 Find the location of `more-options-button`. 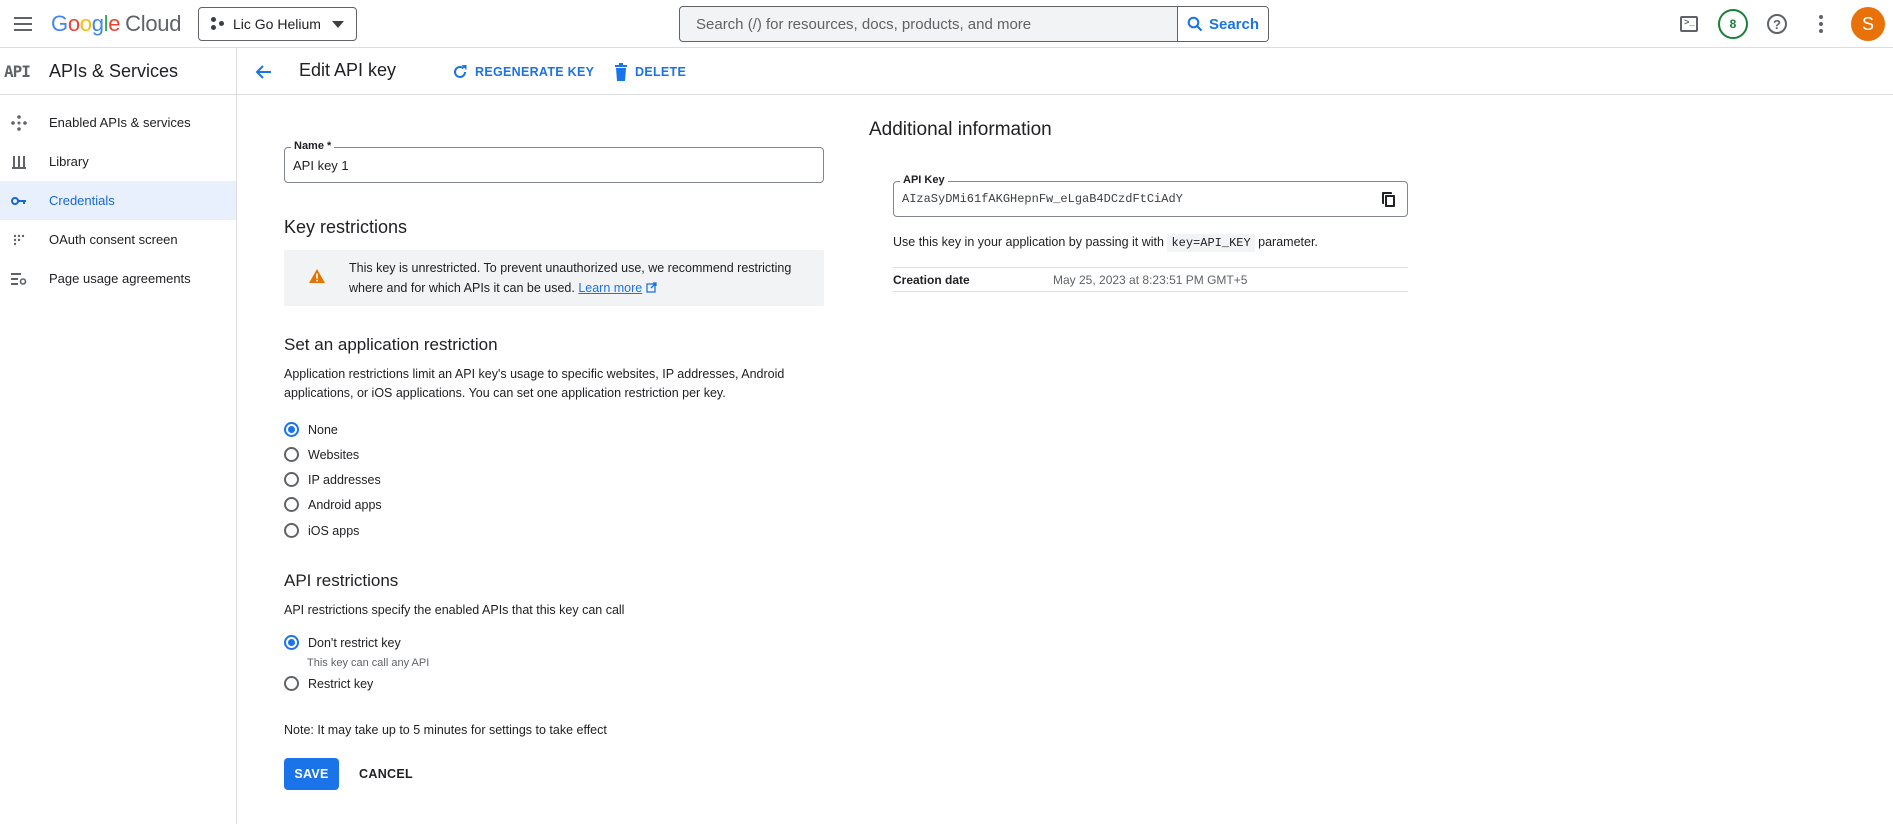

more-options-button is located at coordinates (1821, 24).